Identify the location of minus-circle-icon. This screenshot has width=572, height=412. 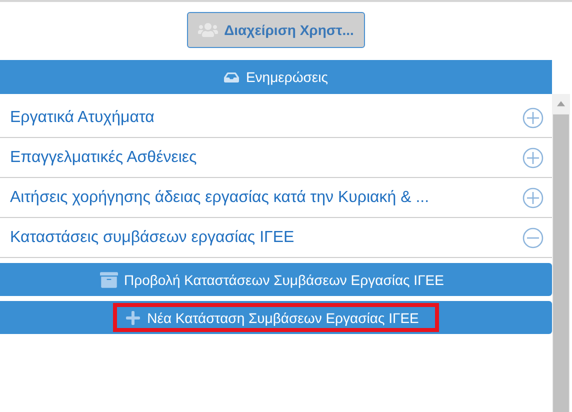
(533, 237).